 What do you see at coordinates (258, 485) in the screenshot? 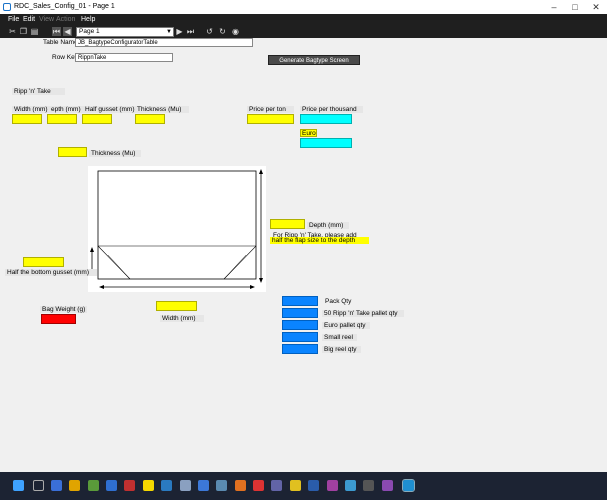
I see `app-icon-red2` at bounding box center [258, 485].